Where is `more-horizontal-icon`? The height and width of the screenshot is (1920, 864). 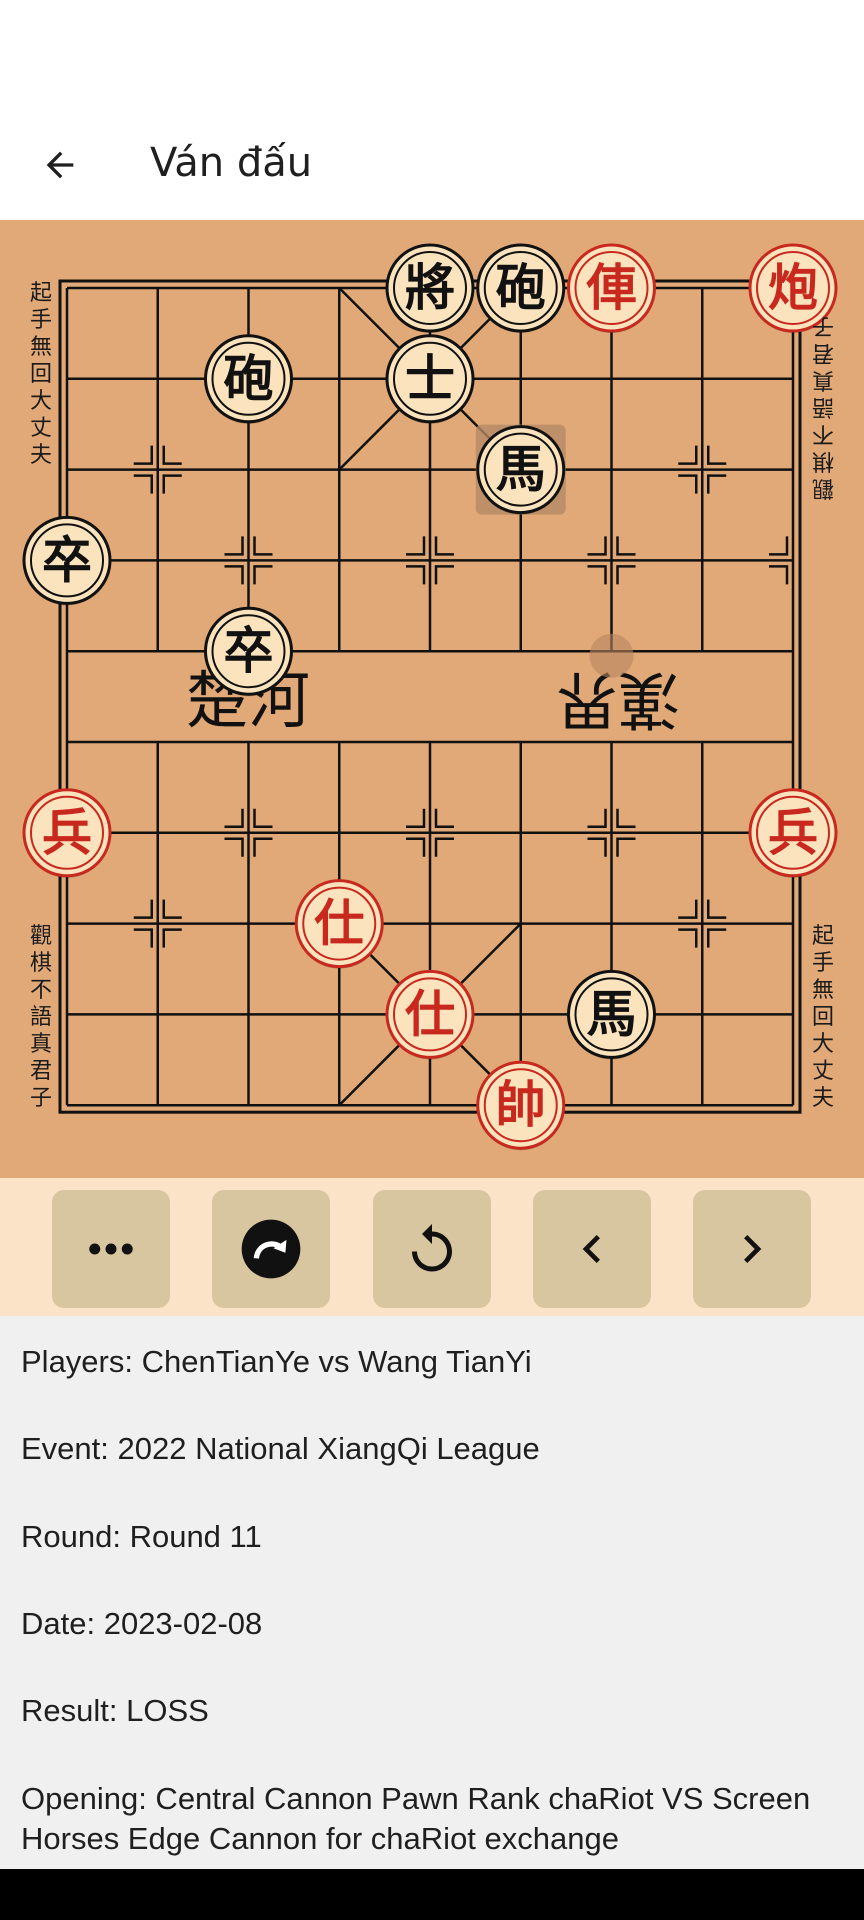
more-horizontal-icon is located at coordinates (111, 1249).